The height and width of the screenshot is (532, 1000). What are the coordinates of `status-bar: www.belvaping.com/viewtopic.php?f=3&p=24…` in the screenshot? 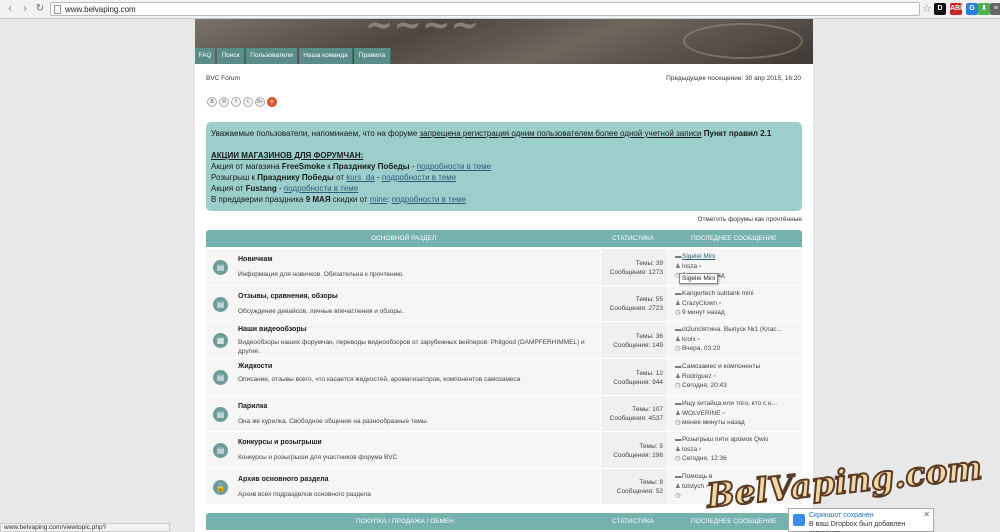 It's located at (85, 527).